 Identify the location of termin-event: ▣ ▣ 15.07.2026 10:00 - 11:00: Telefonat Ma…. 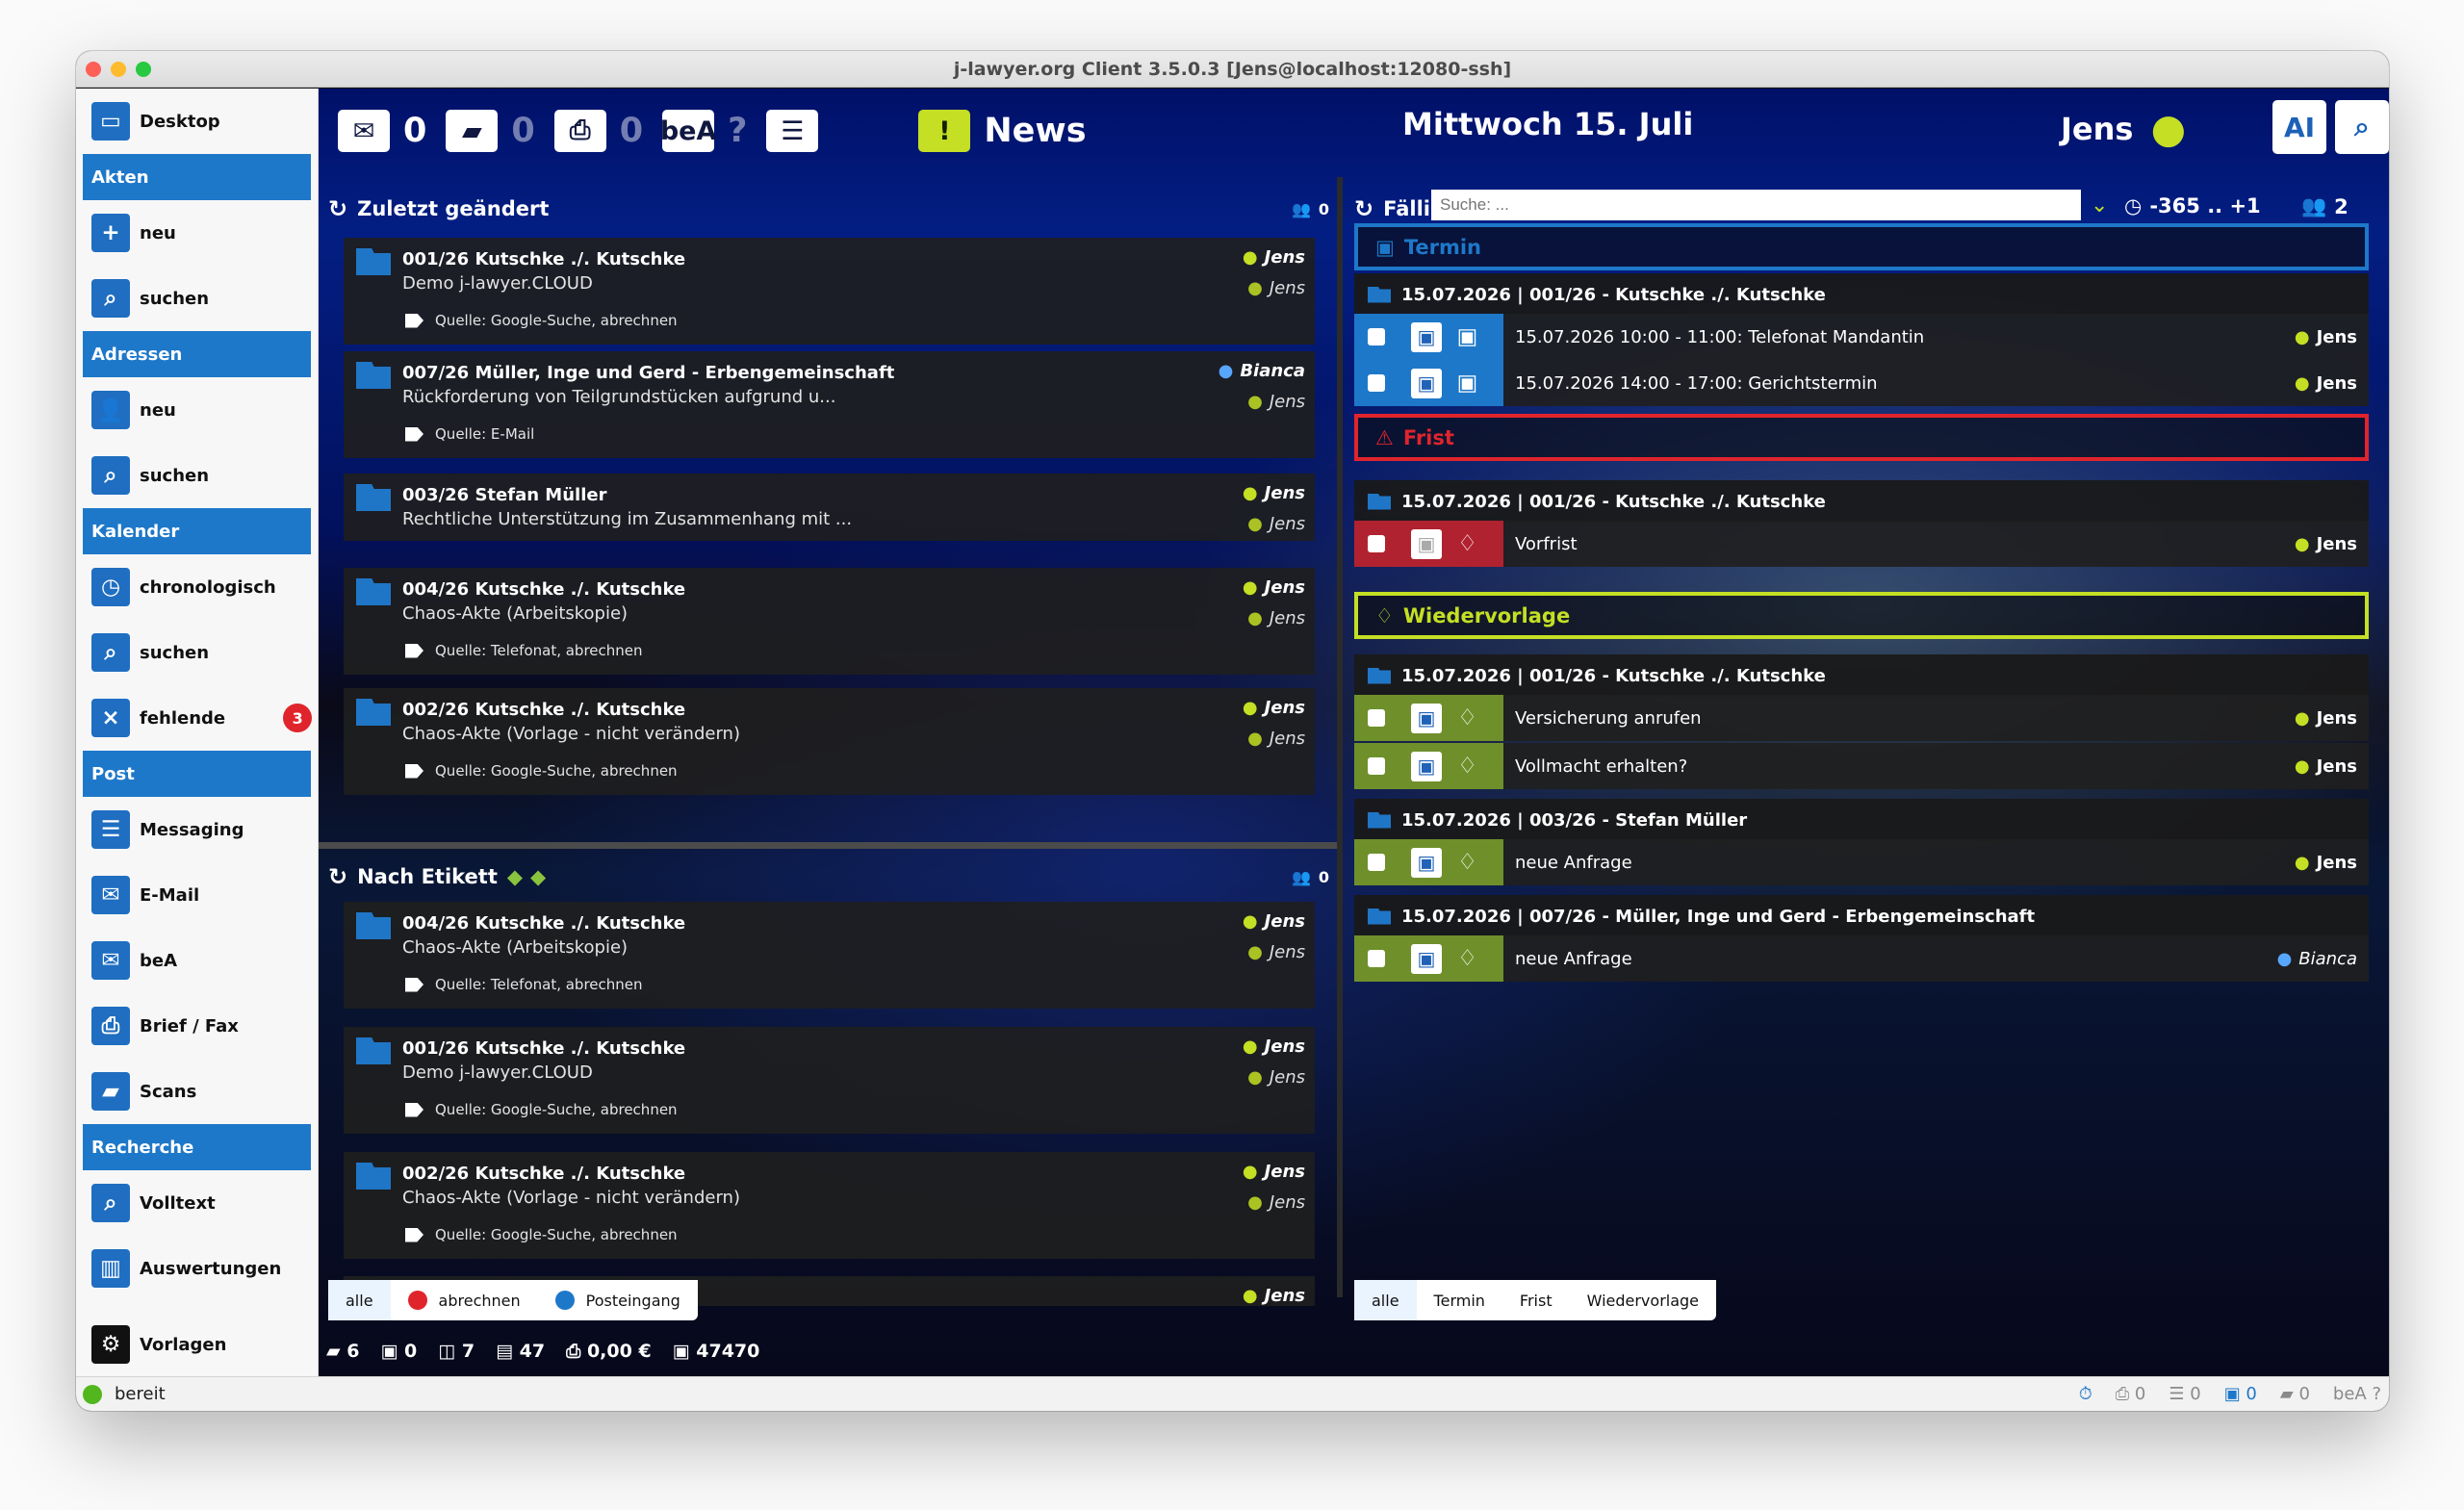
(1861, 337).